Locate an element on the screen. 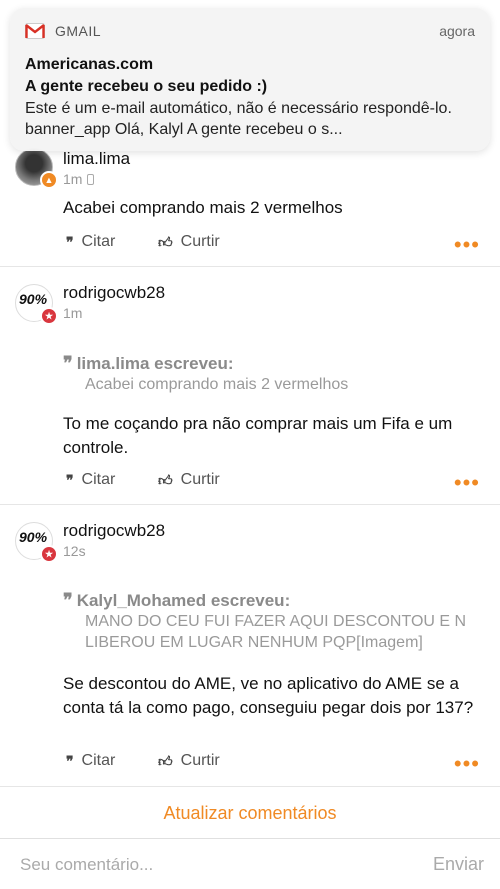 The height and width of the screenshot is (889, 500). post-content: Acabei comprando mais 2 vermelhos is located at coordinates (203, 207).